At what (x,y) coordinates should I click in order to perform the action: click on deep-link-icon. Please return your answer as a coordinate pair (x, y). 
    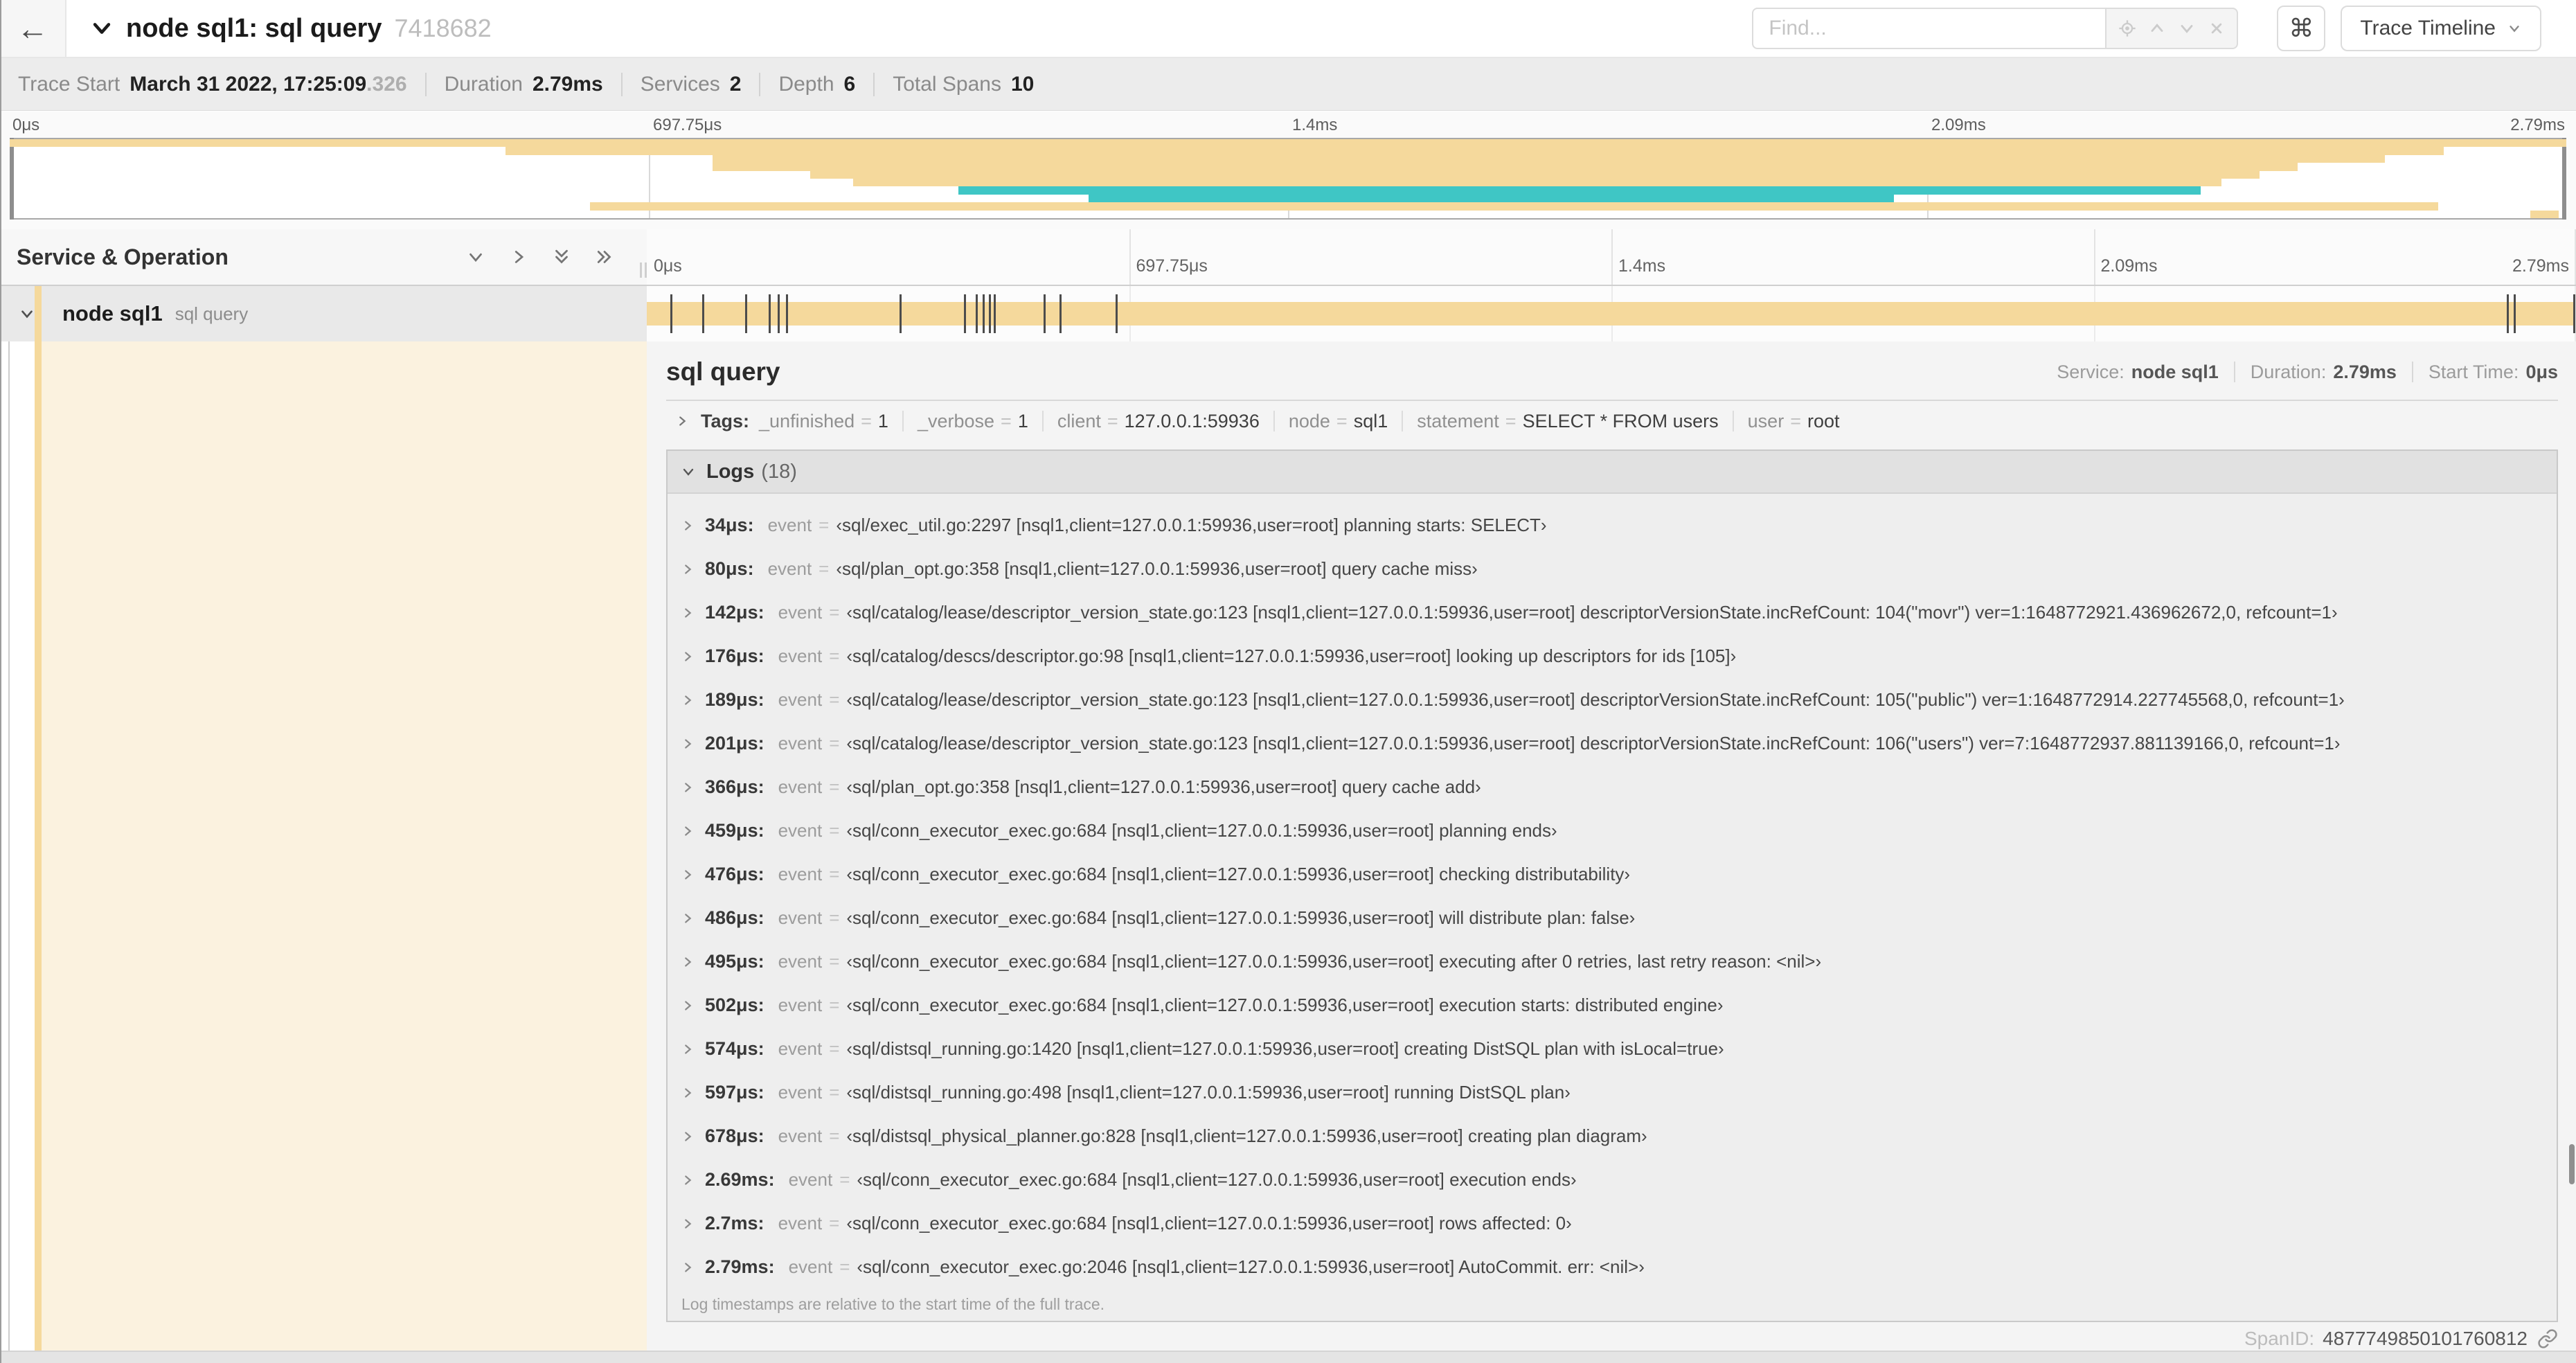
    Looking at the image, I should click on (2547, 1338).